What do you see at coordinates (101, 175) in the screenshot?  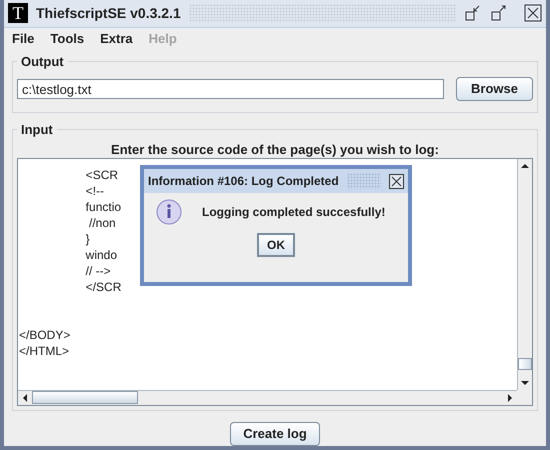 I see `code-line: <SCR` at bounding box center [101, 175].